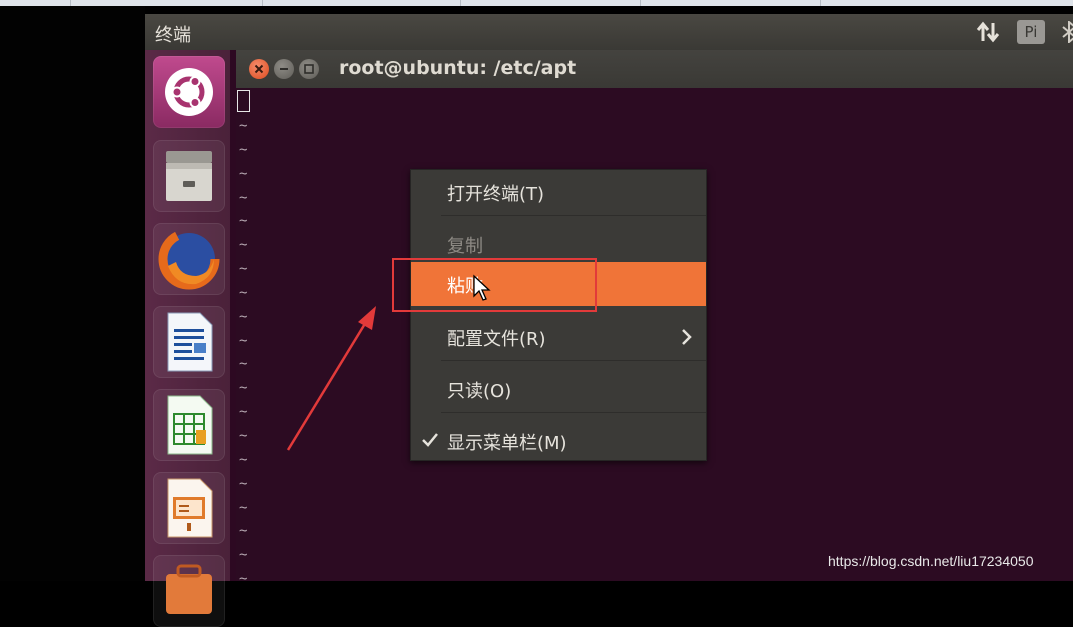 The image size is (1073, 627). I want to click on writer-button, so click(189, 342).